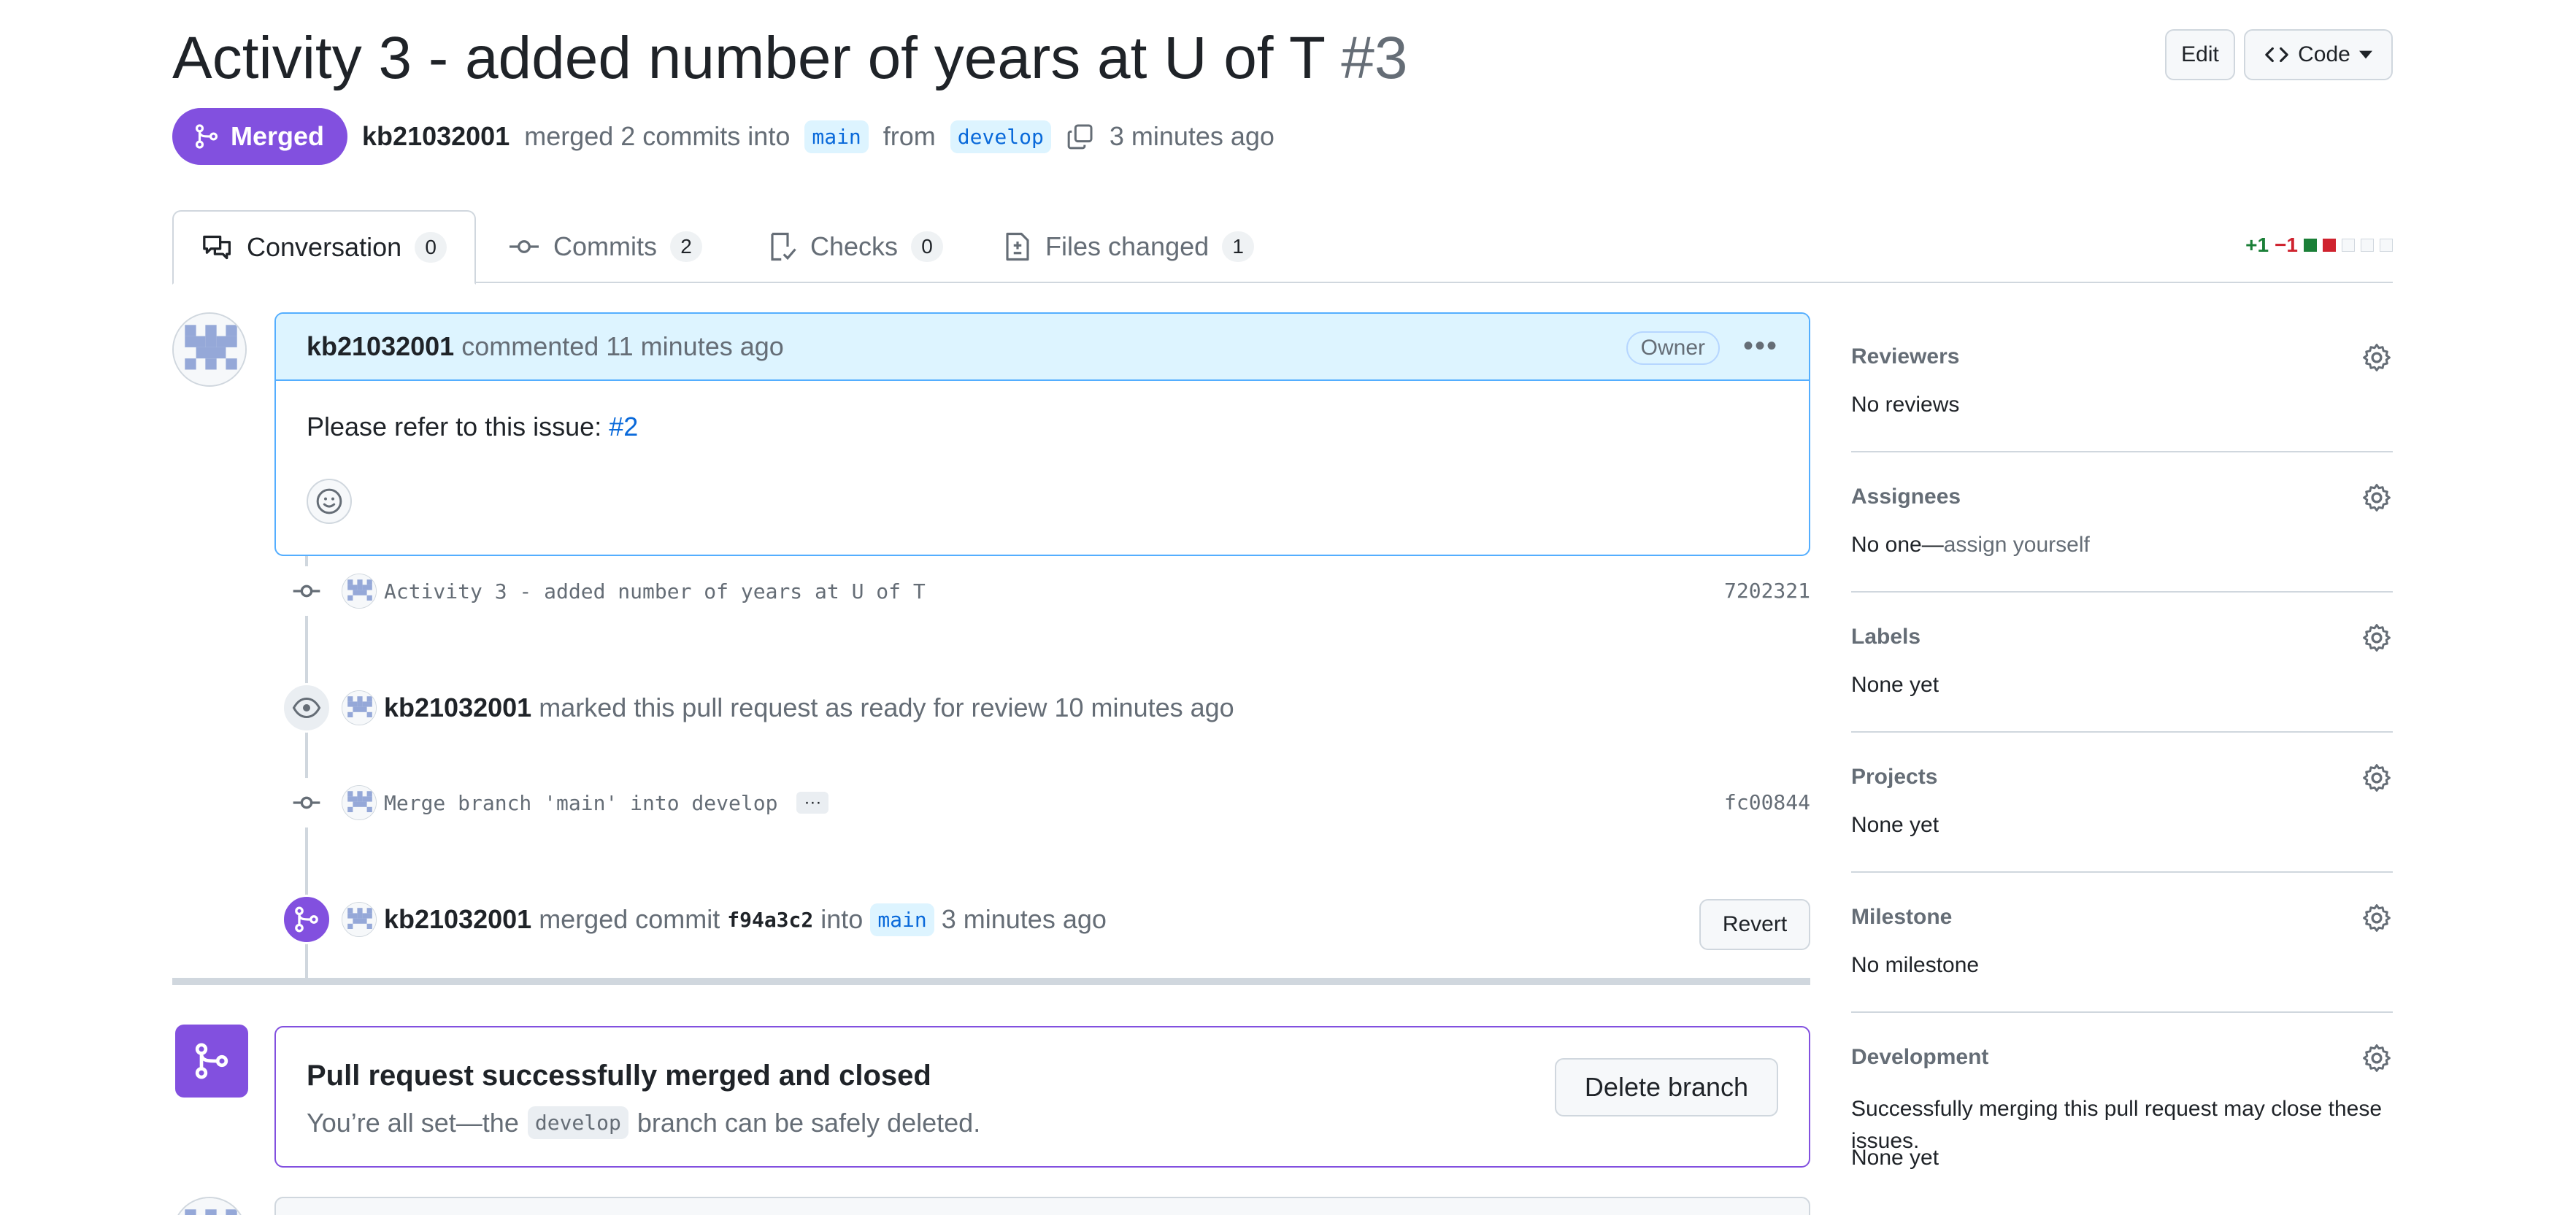  What do you see at coordinates (2122, 803) in the screenshot?
I see `sidebar-projects: Projects None yet` at bounding box center [2122, 803].